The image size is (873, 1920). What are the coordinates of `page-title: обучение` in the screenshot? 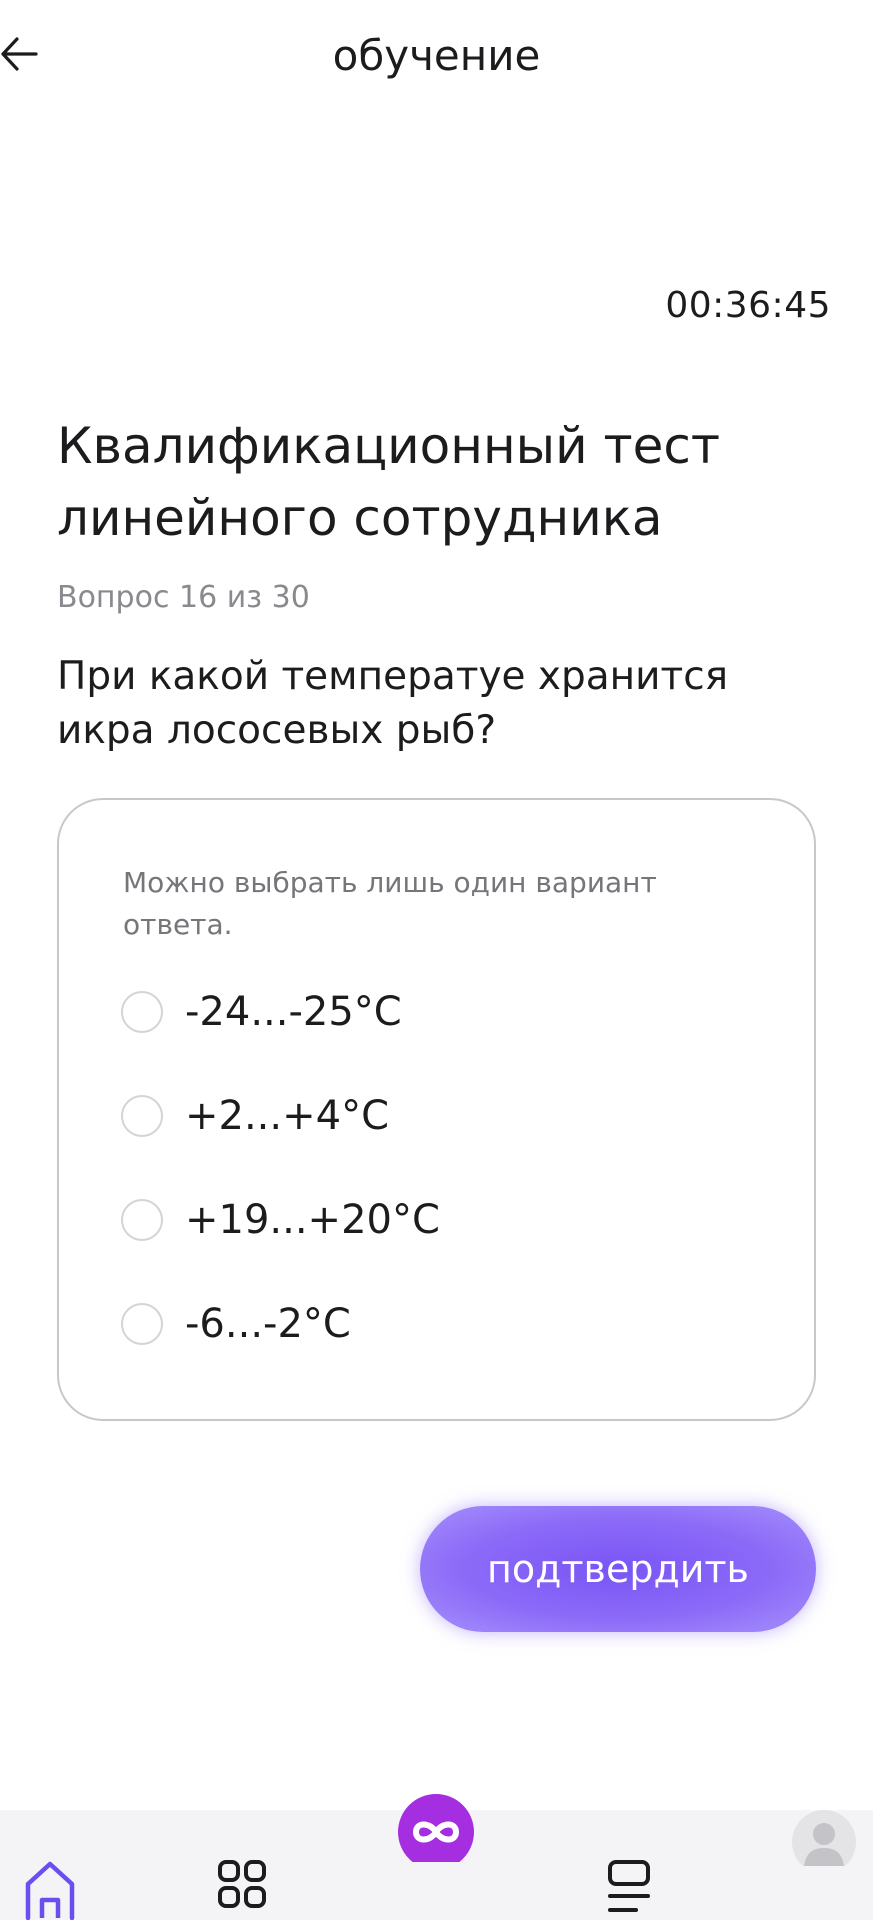 It's located at (436, 55).